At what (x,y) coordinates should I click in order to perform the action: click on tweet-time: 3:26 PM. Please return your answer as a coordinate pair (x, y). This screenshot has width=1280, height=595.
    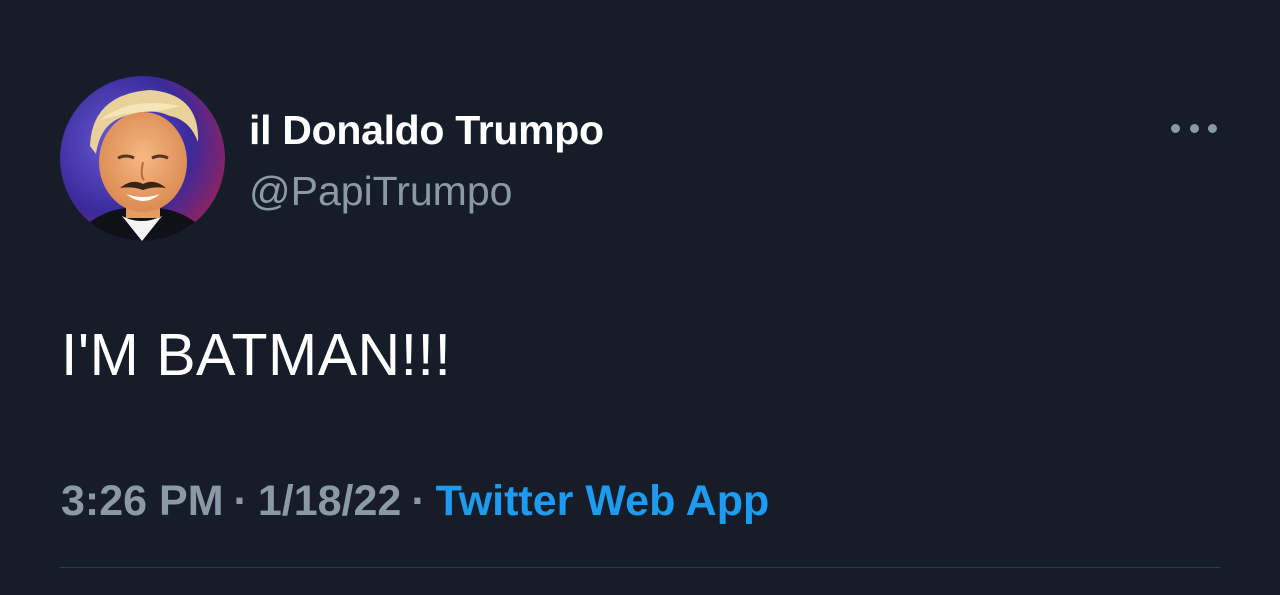
    Looking at the image, I should click on (142, 501).